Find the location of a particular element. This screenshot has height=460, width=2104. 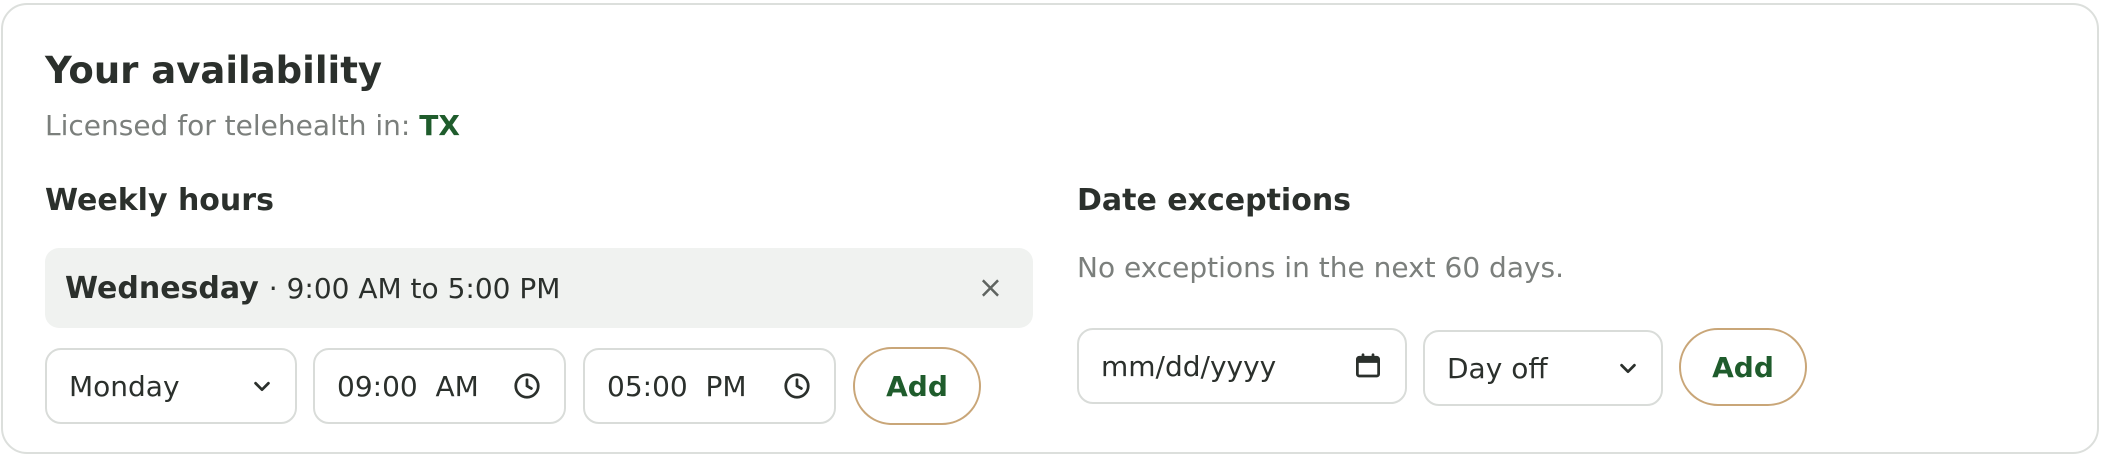

weekly-hours-heading: Weekly hours is located at coordinates (159, 200).